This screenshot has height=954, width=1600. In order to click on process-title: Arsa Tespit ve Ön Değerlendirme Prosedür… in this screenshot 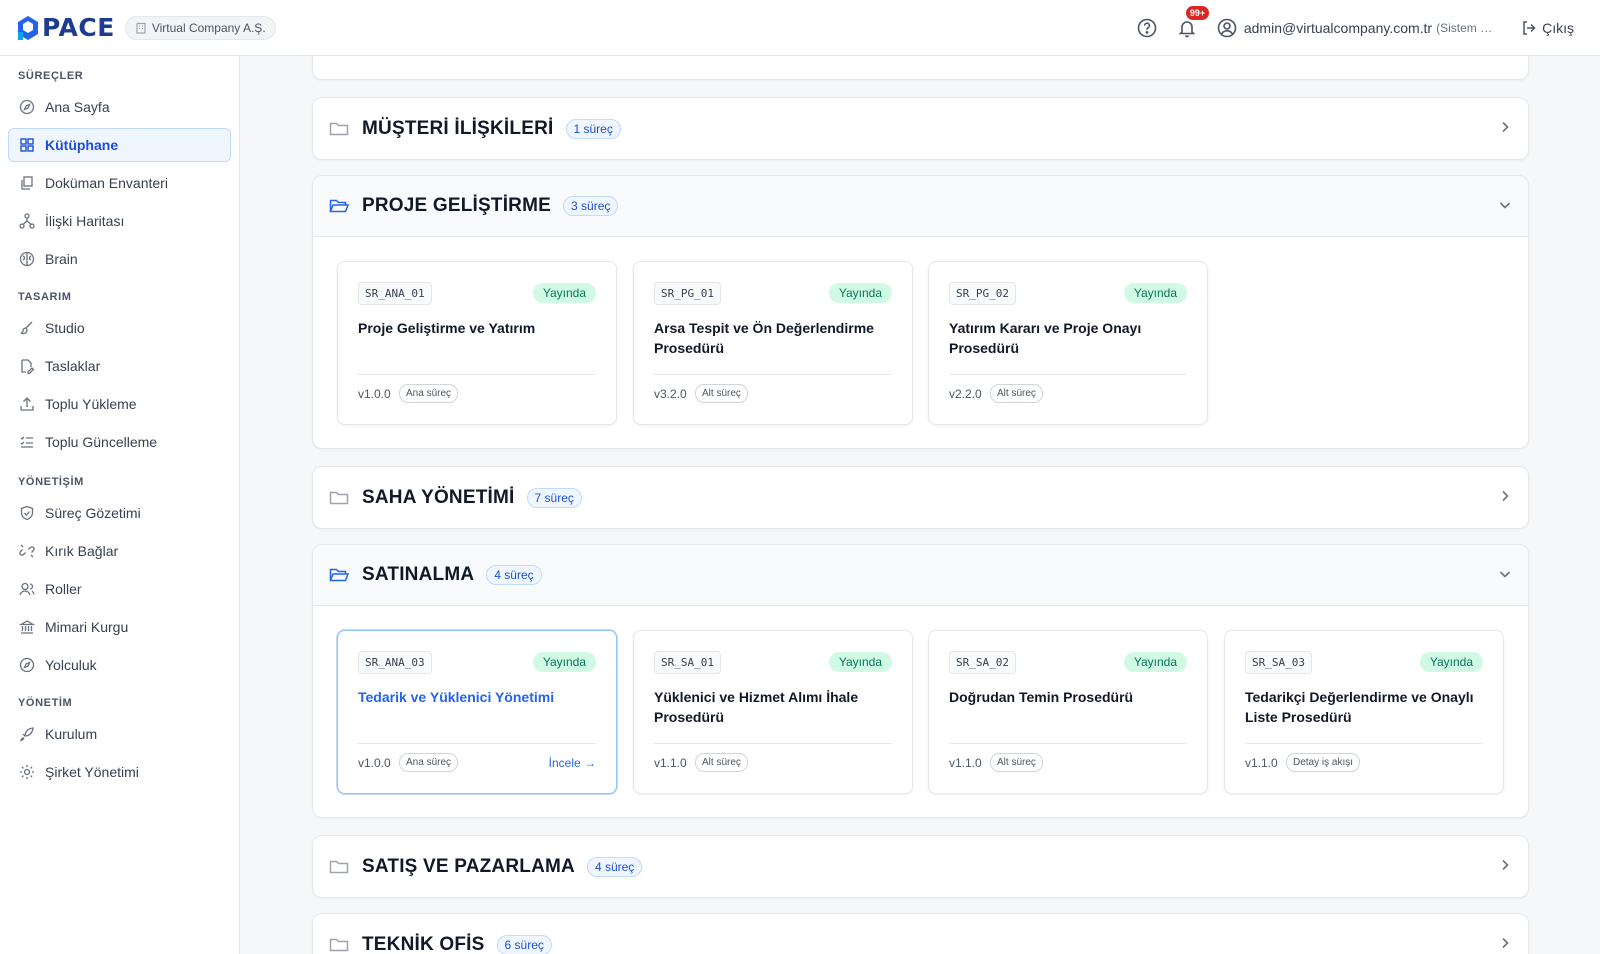, I will do `click(764, 338)`.